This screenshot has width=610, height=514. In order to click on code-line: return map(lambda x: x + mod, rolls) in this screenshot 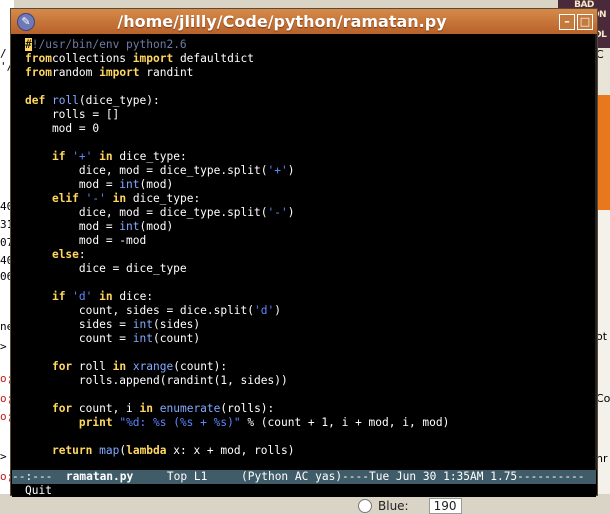, I will do `click(160, 450)`.